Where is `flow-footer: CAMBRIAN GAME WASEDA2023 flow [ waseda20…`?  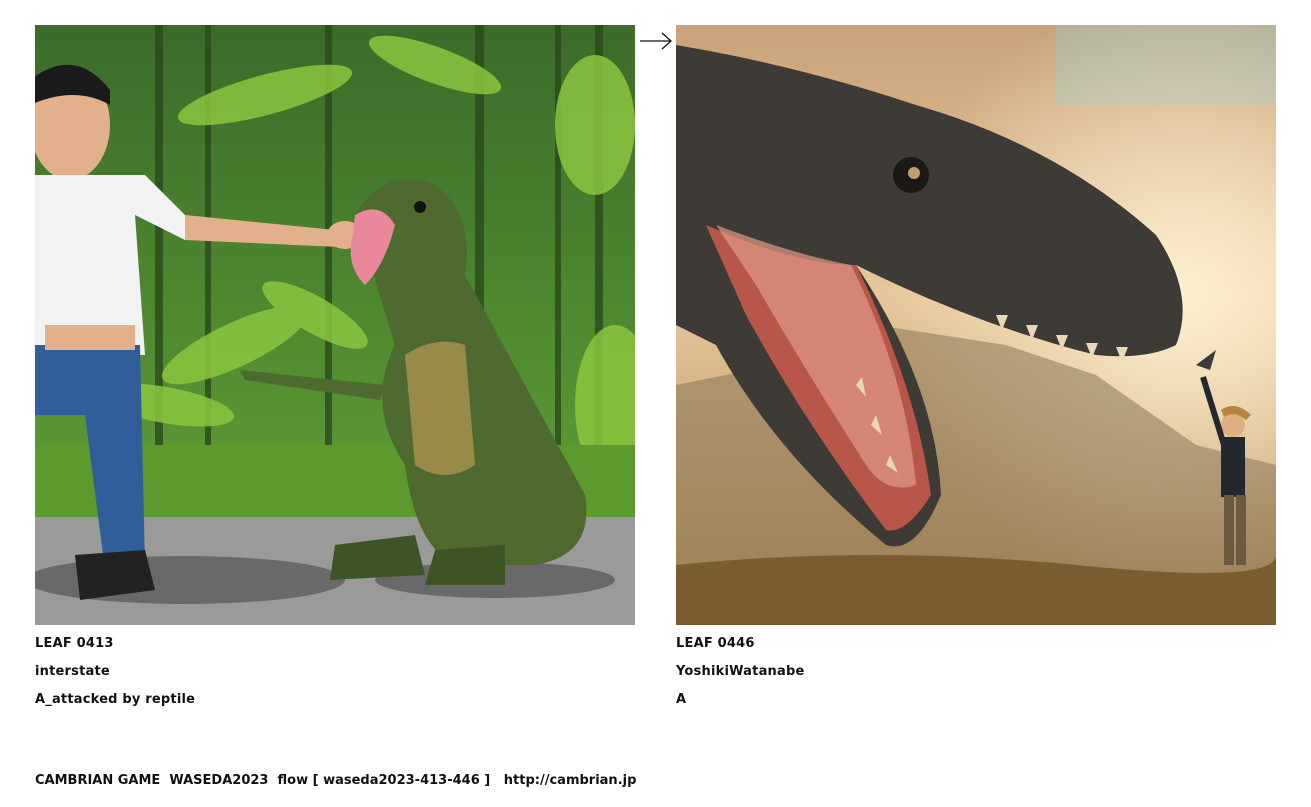
flow-footer: CAMBRIAN GAME WASEDA2023 flow [ waseda20… is located at coordinates (335, 780).